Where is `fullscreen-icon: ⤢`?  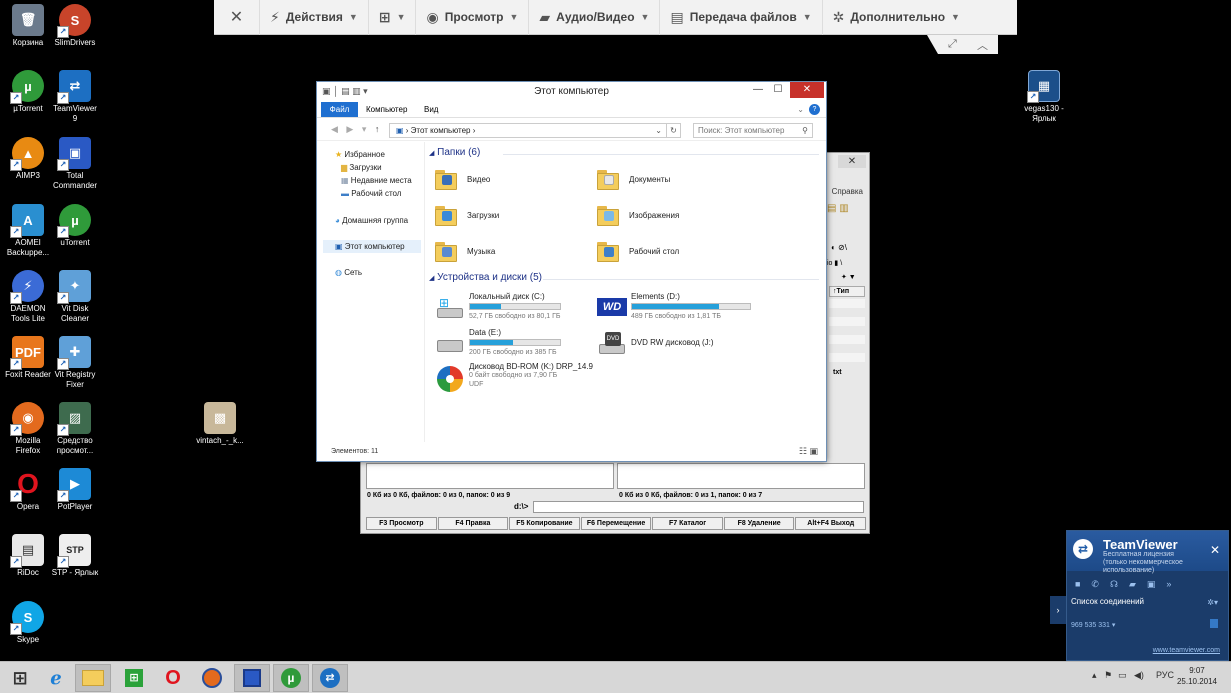 fullscreen-icon: ⤢ is located at coordinates (952, 44).